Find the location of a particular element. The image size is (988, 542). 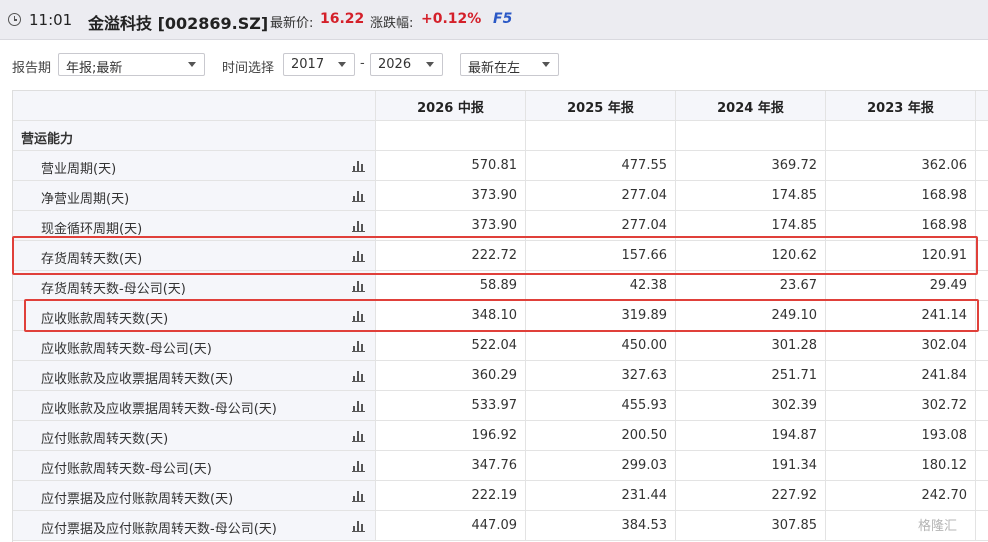

price-change: +0.12% is located at coordinates (451, 19).